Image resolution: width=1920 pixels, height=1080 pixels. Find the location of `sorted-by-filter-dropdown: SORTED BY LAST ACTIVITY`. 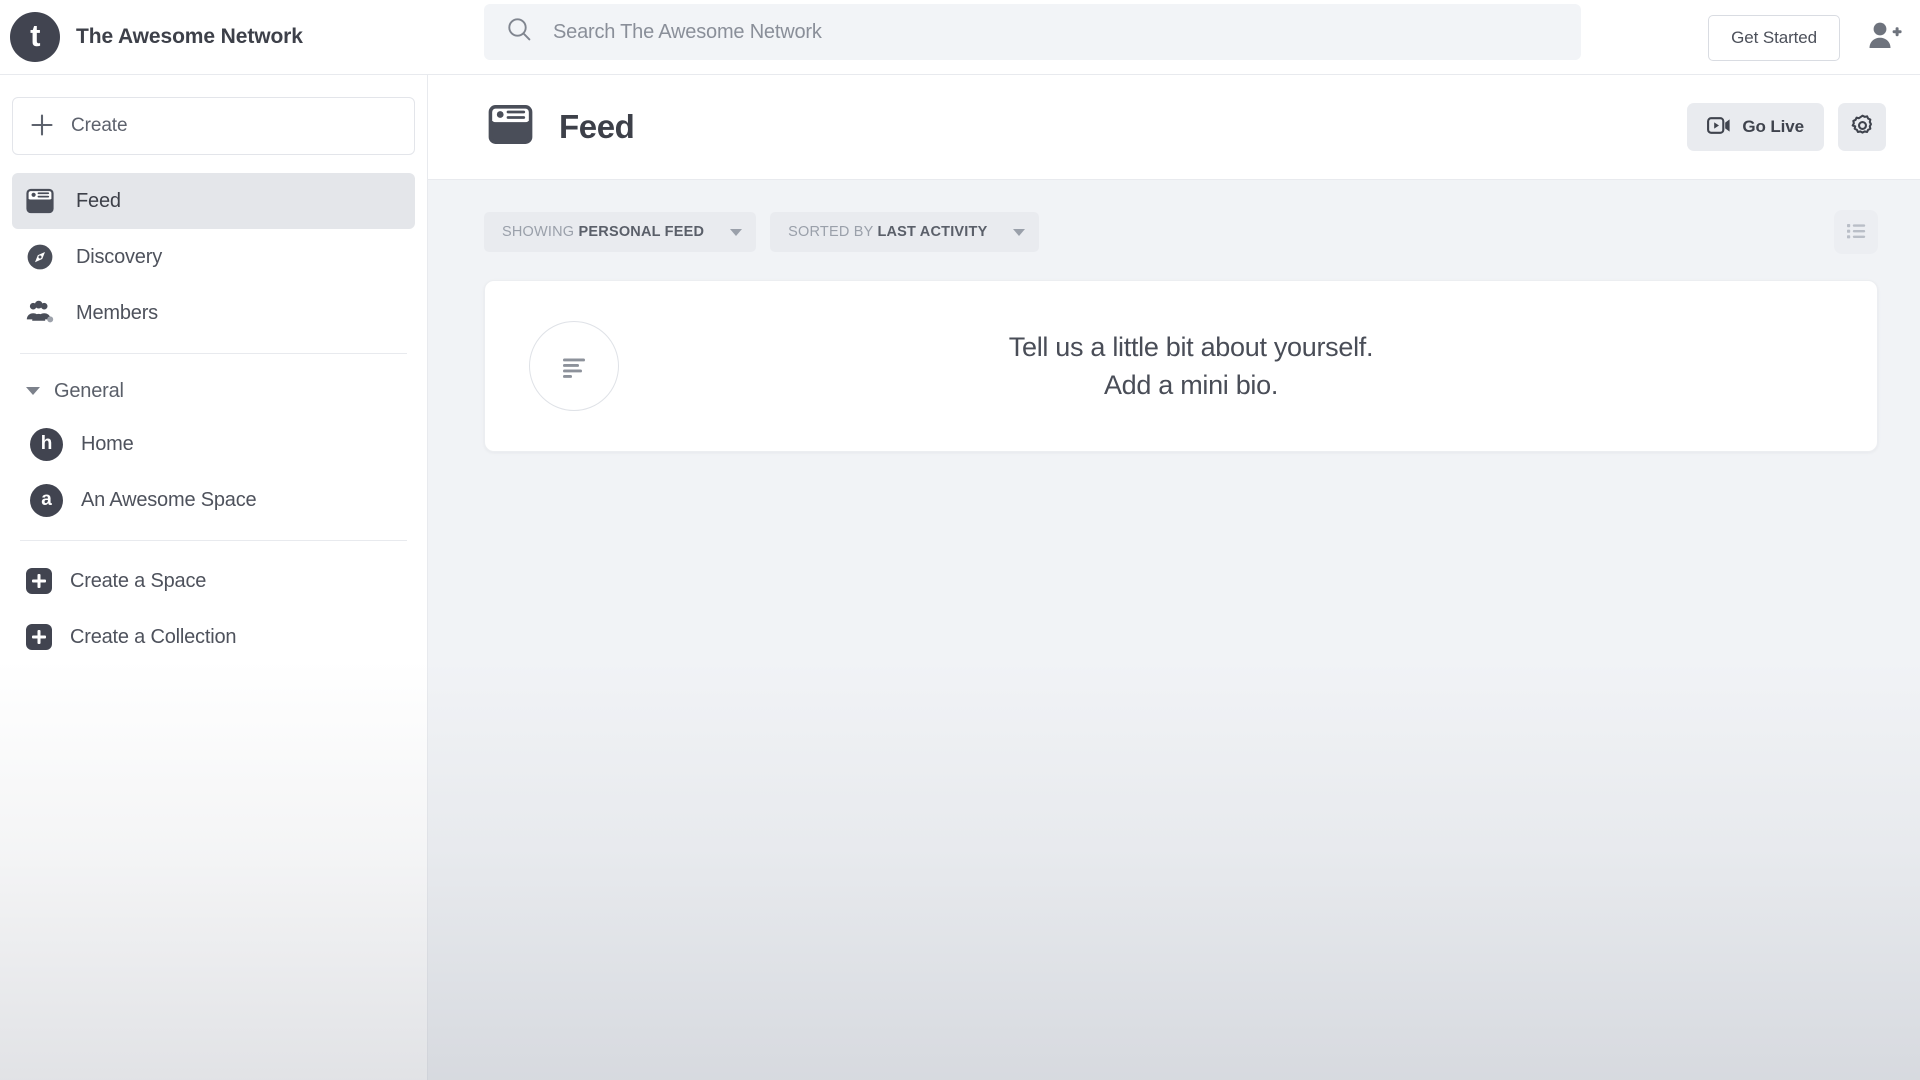

sorted-by-filter-dropdown: SORTED BY LAST ACTIVITY is located at coordinates (905, 232).